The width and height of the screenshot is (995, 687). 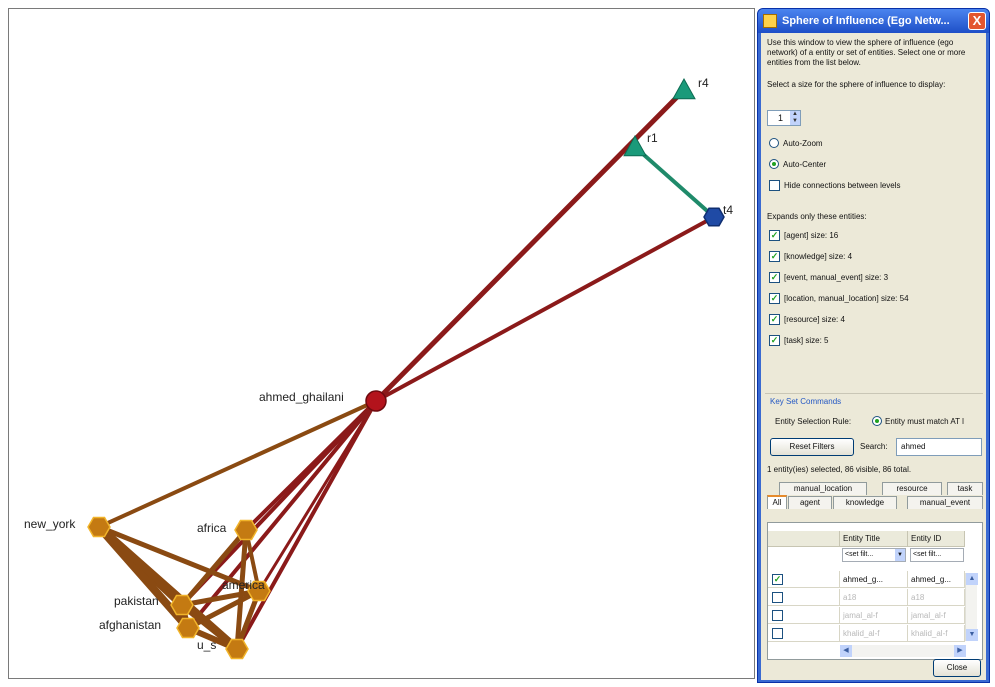 What do you see at coordinates (130, 625) in the screenshot?
I see `node-label-afghanistan: afghanistan` at bounding box center [130, 625].